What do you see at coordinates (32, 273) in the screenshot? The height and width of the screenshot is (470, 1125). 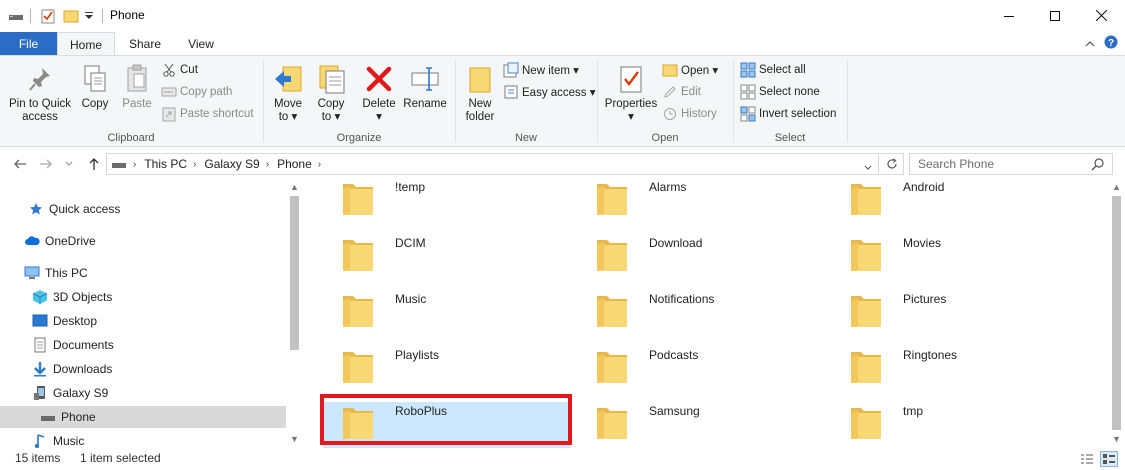 I see `pc-icon` at bounding box center [32, 273].